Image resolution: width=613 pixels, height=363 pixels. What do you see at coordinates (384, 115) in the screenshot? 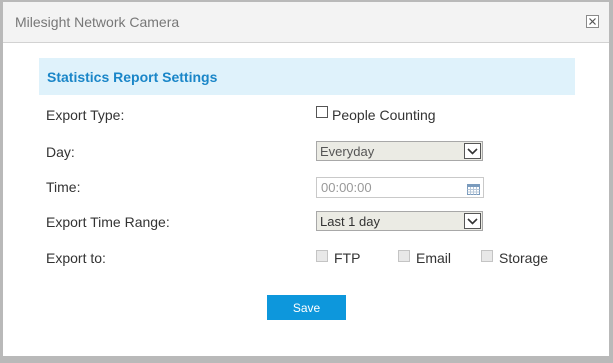
I see `people-counting-label: People Counting` at bounding box center [384, 115].